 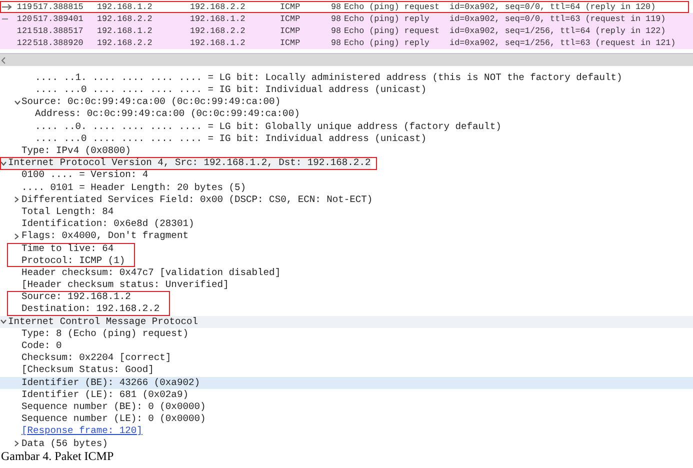 I want to click on tree-row: Type: IPv4 (0x0800), so click(x=67, y=151).